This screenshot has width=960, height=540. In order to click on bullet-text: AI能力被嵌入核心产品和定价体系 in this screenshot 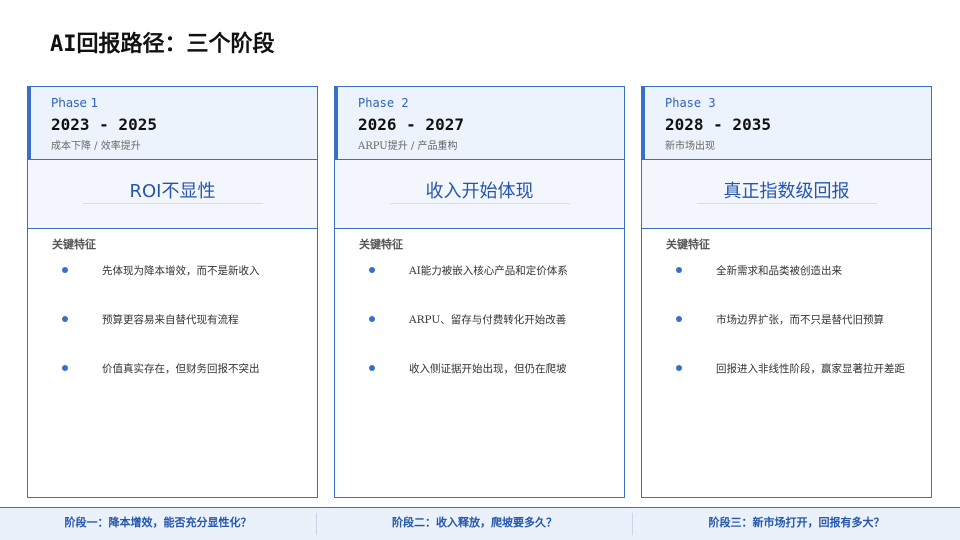, I will do `click(488, 271)`.